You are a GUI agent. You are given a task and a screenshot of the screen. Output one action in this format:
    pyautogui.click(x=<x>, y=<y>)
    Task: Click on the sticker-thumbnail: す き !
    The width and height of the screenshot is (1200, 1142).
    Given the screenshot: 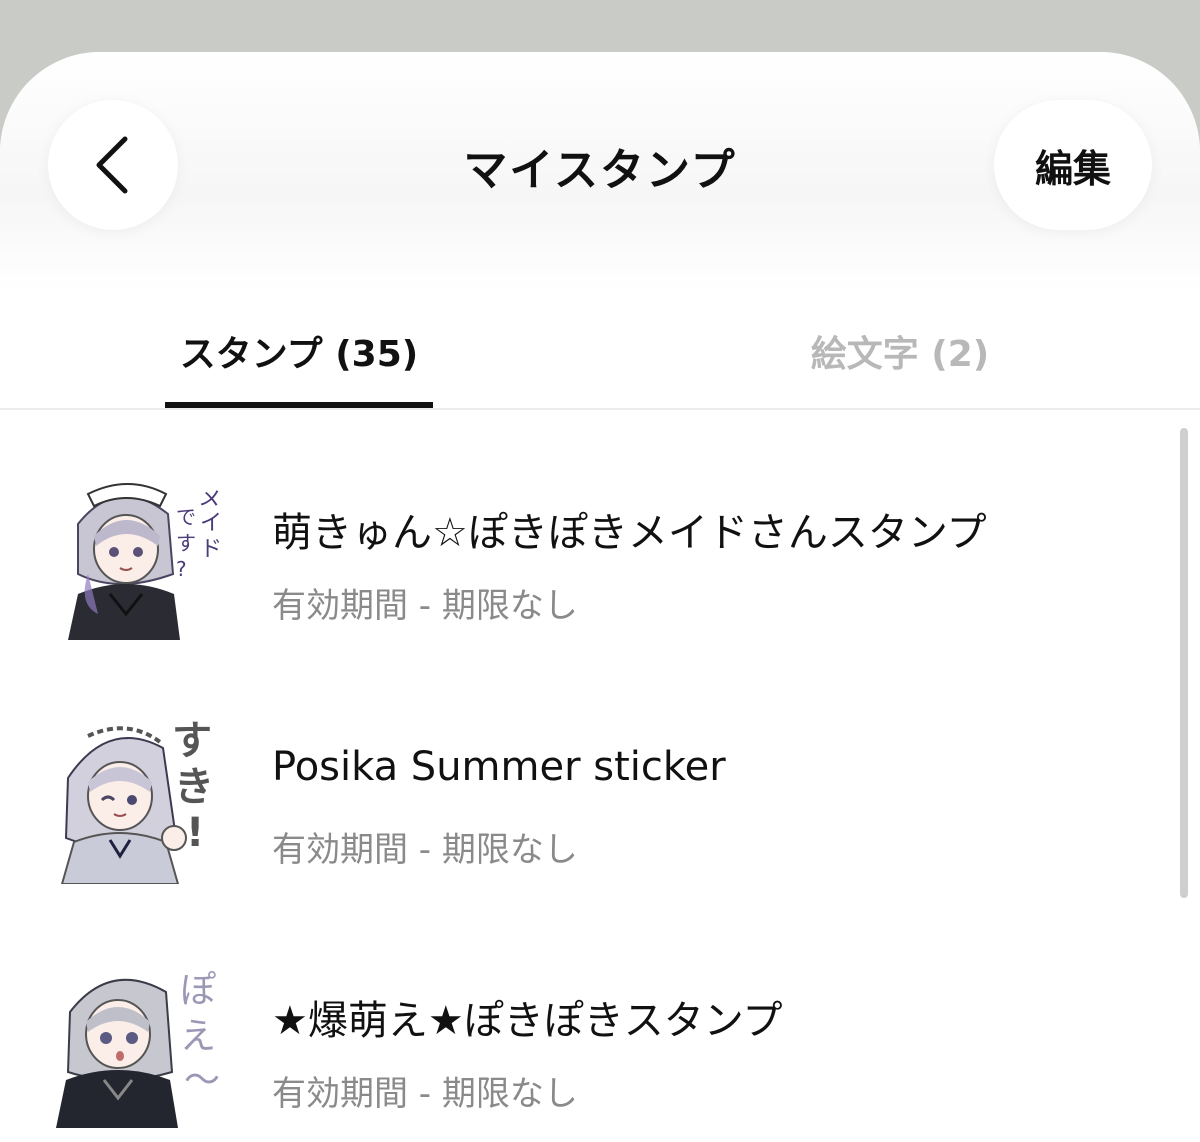 What is the action you would take?
    pyautogui.click(x=136, y=796)
    